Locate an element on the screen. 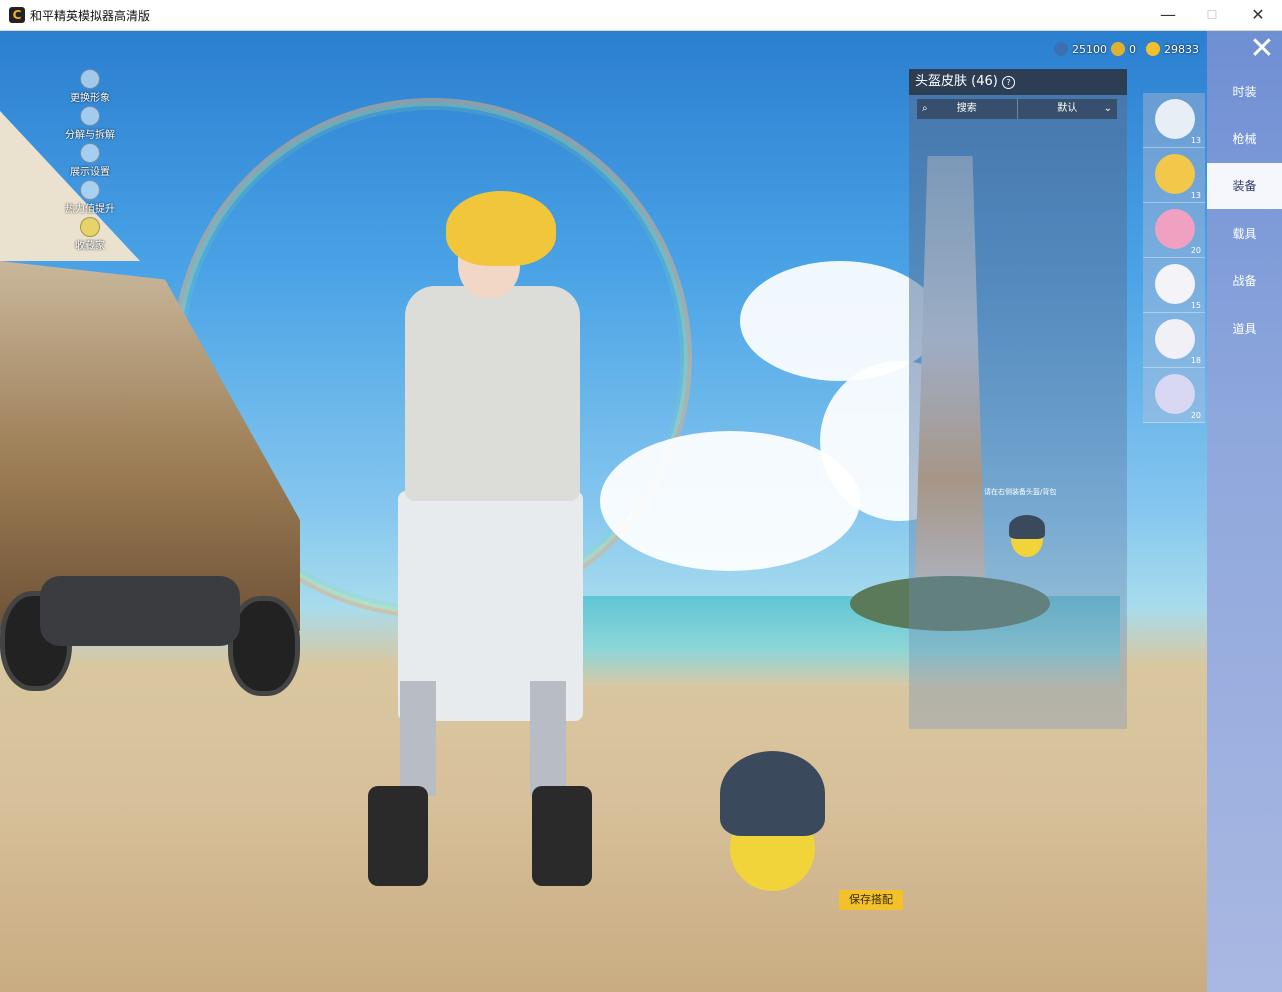  tab-firearms: 枪械 is located at coordinates (1244, 139).